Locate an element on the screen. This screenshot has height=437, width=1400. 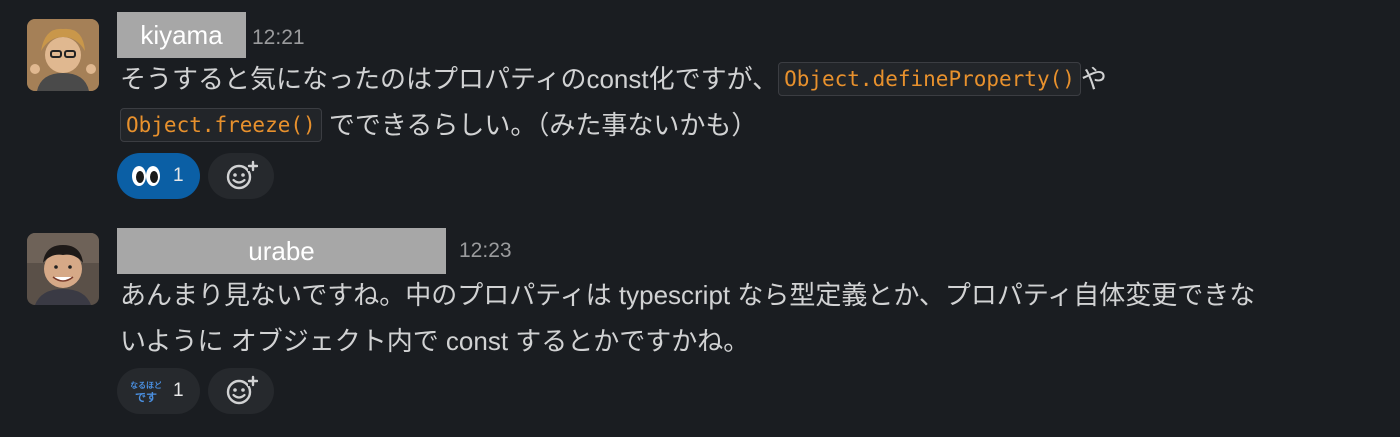
inline-code: Object.defineProperty() is located at coordinates (929, 79).